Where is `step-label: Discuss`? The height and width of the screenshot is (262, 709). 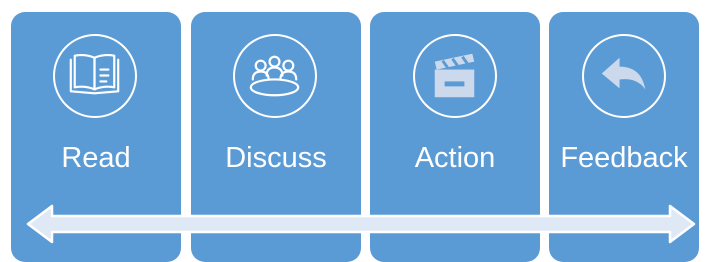
step-label: Discuss is located at coordinates (276, 158).